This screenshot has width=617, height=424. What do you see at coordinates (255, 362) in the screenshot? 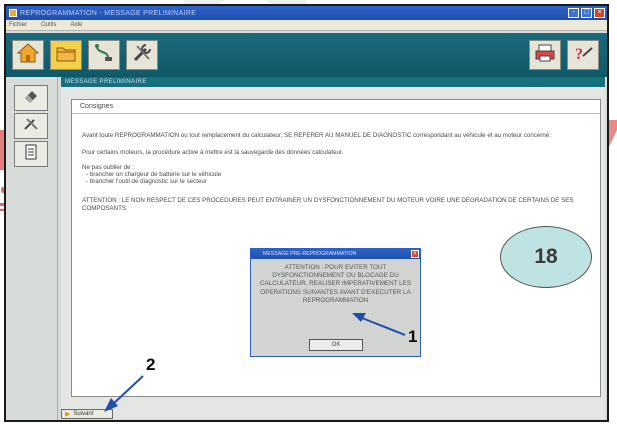
I see `annotation-arrows` at bounding box center [255, 362].